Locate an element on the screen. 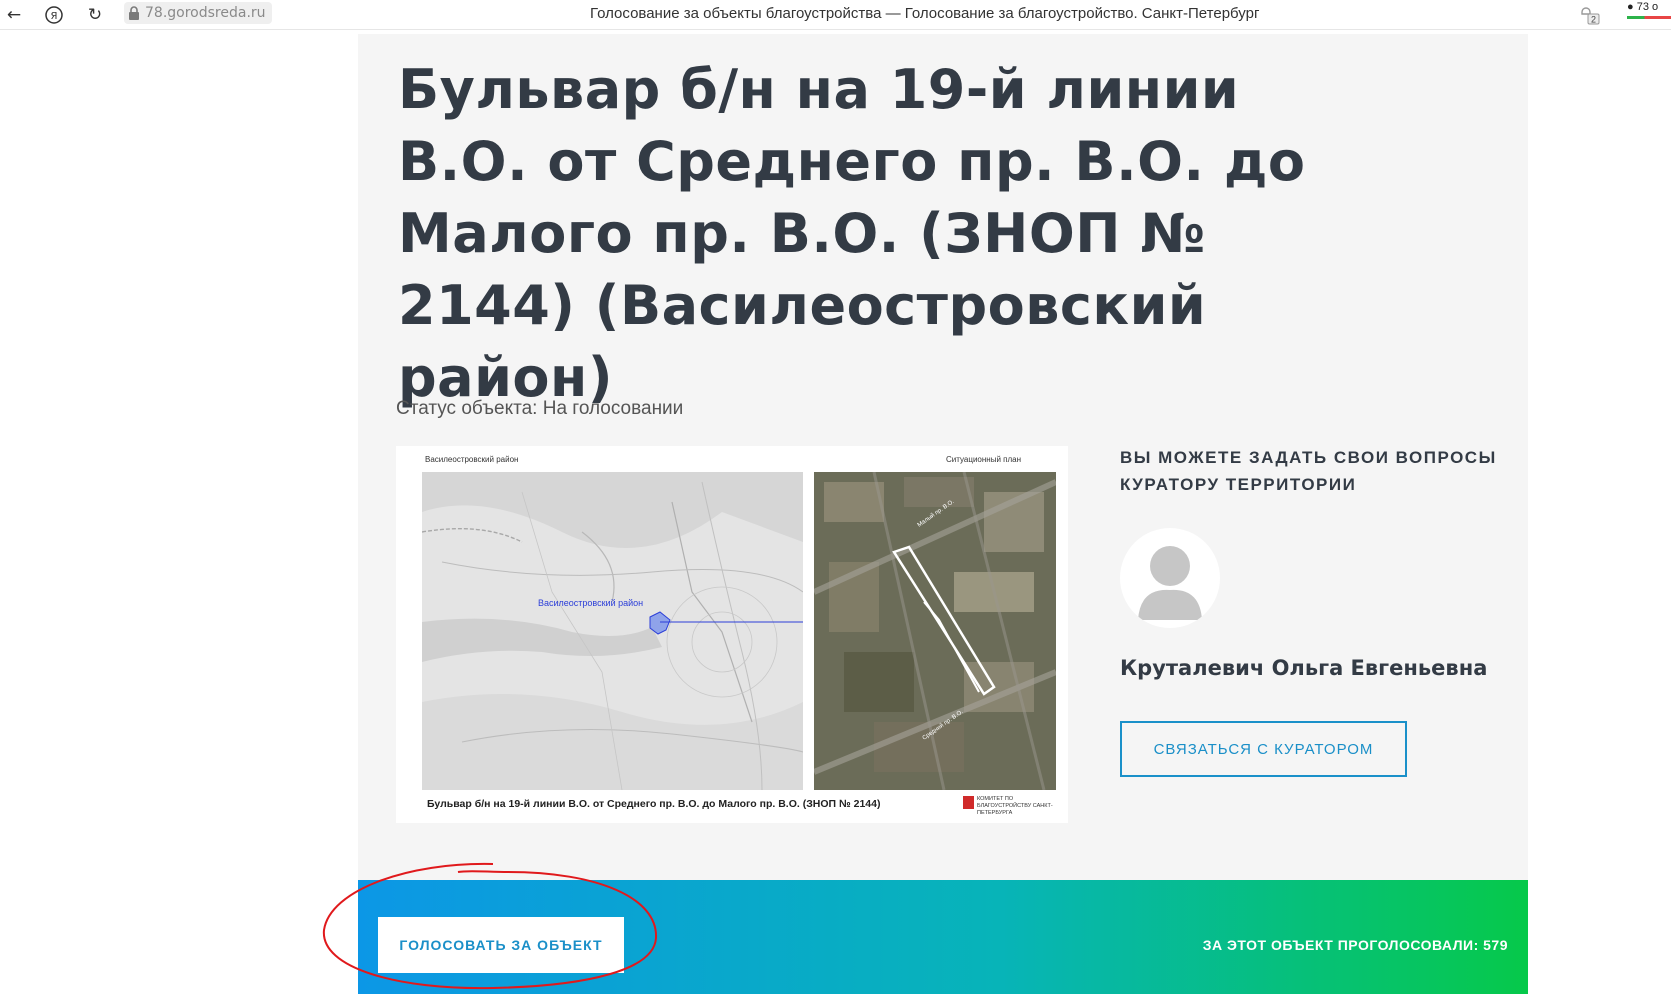 This screenshot has width=1671, height=994. svg-text: Я is located at coordinates (54, 16).